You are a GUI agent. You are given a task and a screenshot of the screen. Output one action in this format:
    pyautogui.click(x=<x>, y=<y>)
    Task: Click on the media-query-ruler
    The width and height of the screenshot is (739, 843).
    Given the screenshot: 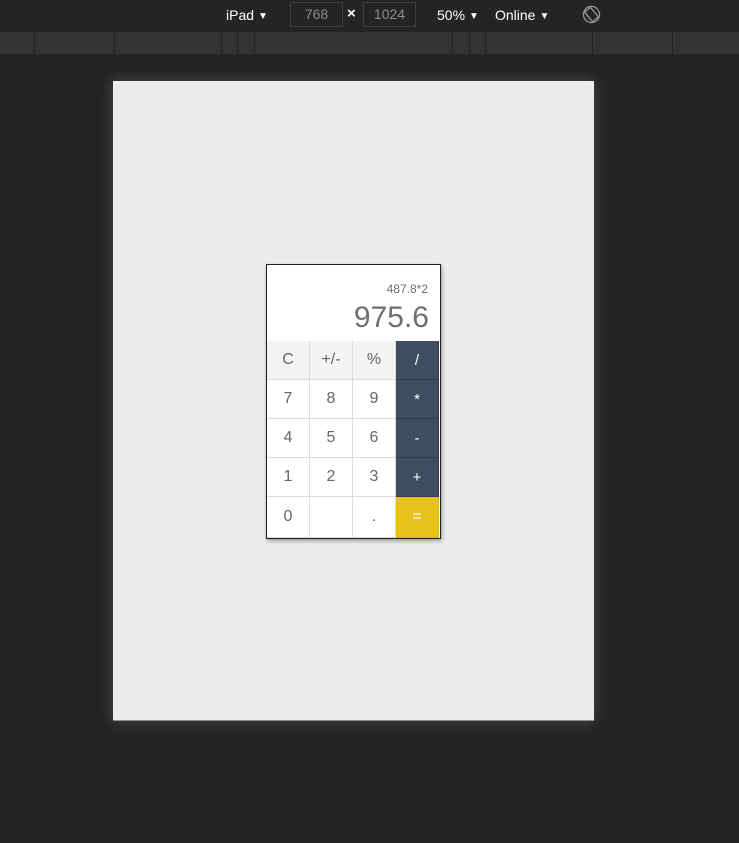 What is the action you would take?
    pyautogui.click(x=369, y=43)
    